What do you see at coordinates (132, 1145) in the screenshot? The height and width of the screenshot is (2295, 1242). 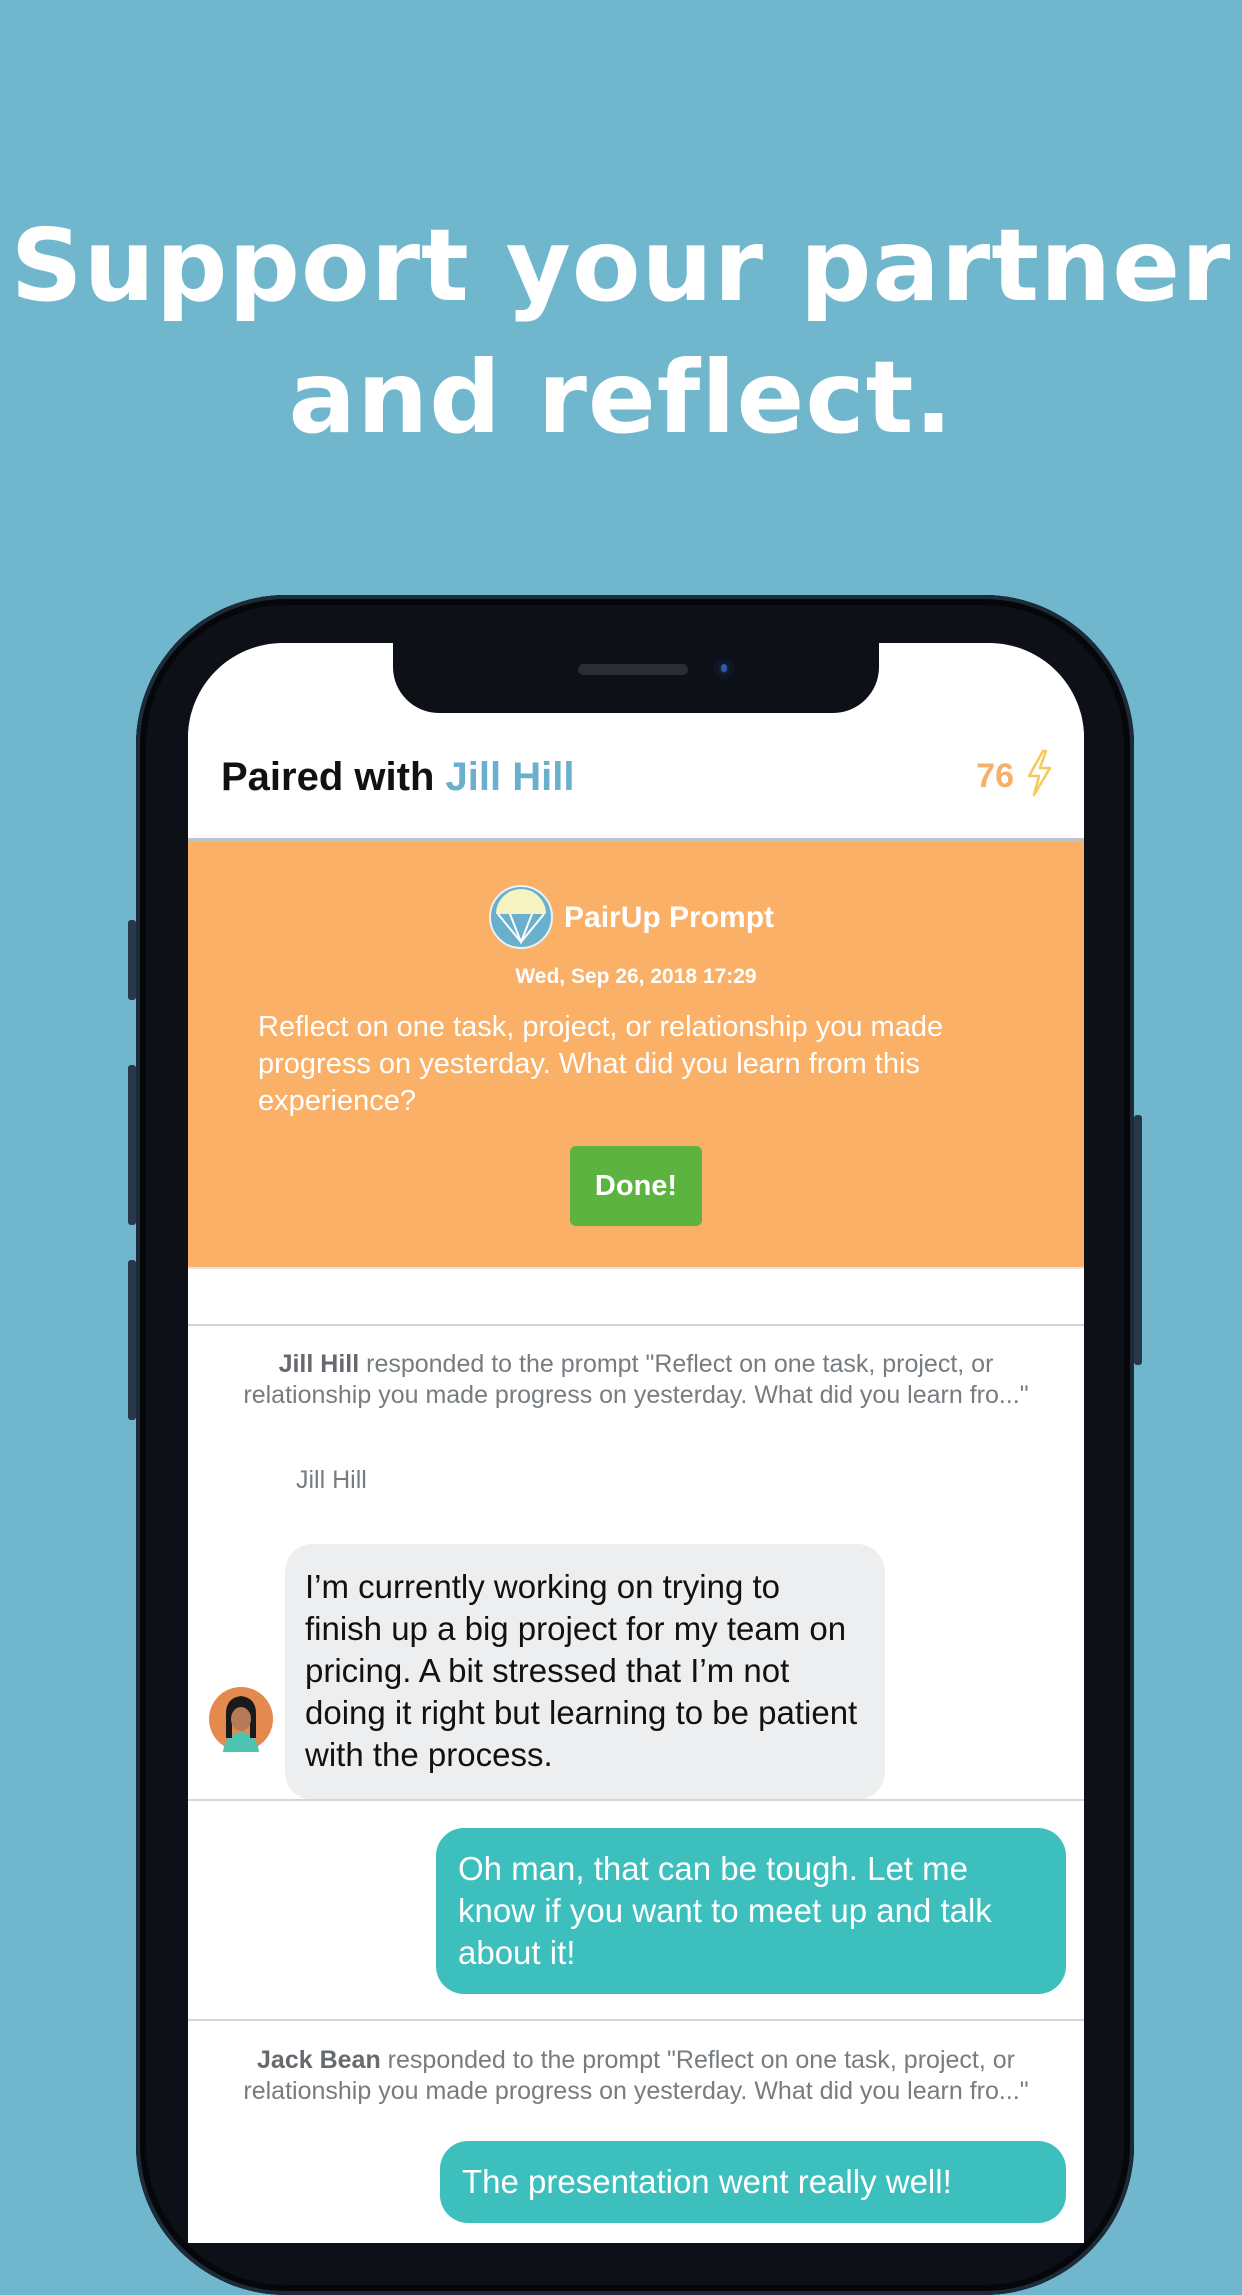 I see `volume-up-button` at bounding box center [132, 1145].